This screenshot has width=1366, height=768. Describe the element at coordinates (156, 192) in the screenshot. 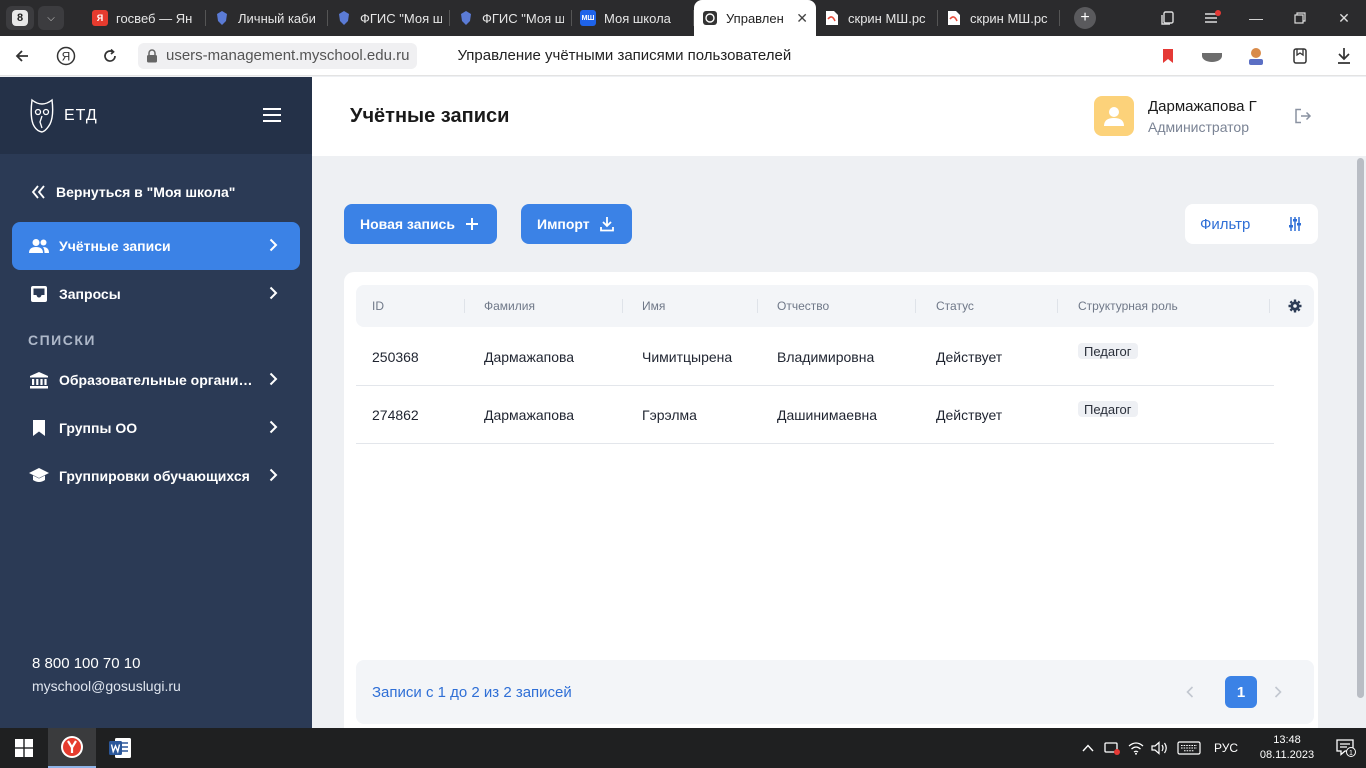

I see `back-to-myschool-link: Вернуться в "Моя школа"` at that location.